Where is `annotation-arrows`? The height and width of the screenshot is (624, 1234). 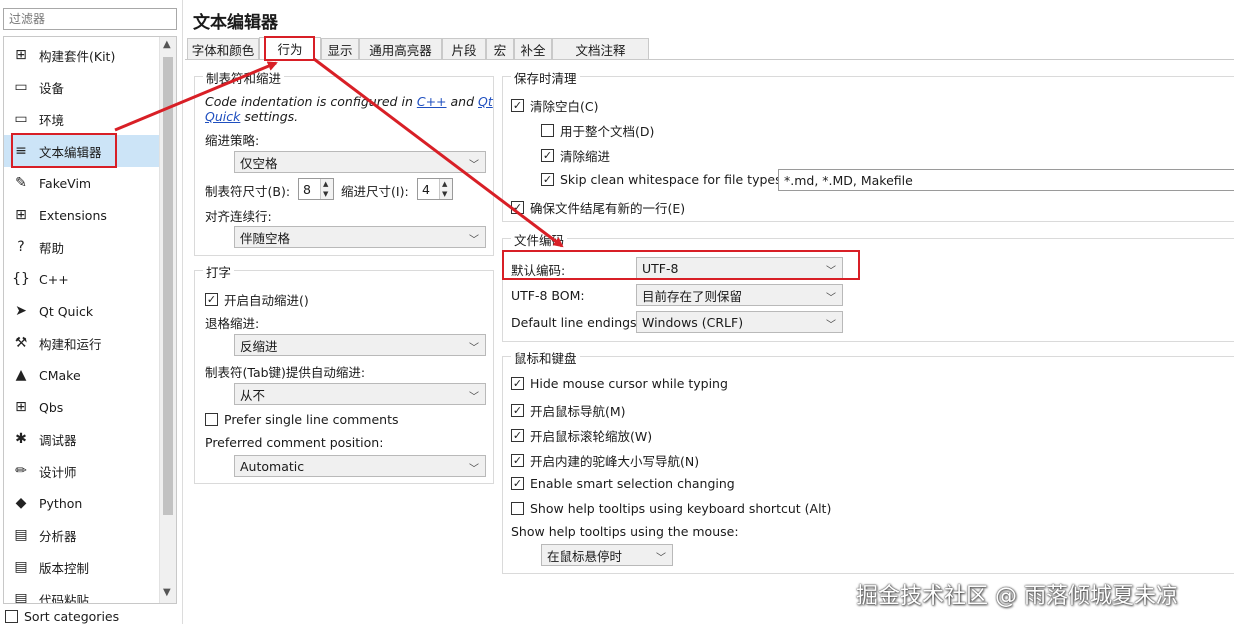
annotation-arrows is located at coordinates (339, 152).